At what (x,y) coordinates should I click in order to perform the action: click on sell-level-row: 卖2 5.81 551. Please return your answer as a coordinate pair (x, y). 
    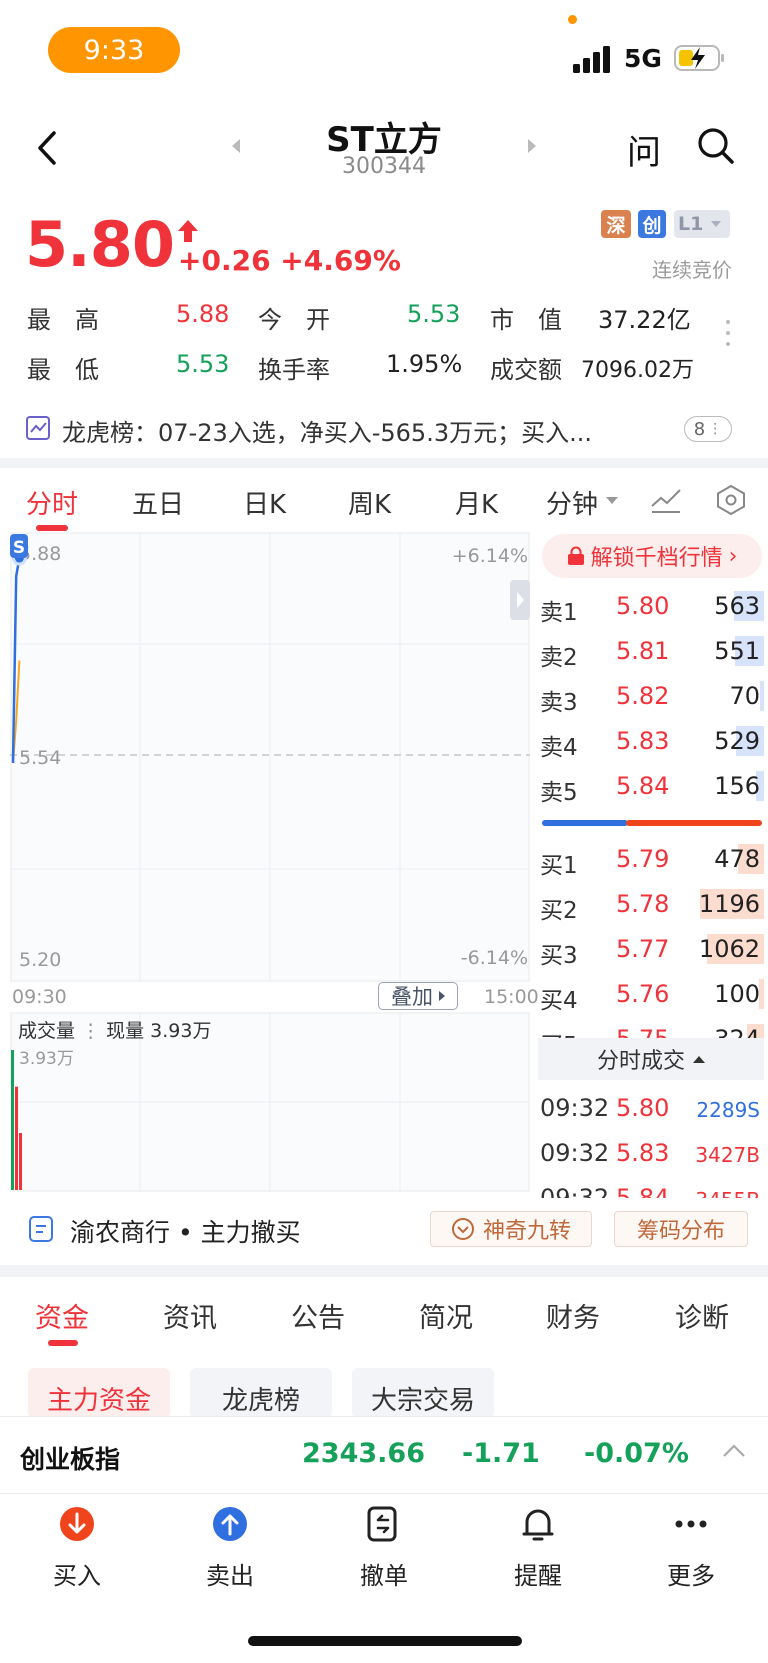
    Looking at the image, I should click on (651, 652).